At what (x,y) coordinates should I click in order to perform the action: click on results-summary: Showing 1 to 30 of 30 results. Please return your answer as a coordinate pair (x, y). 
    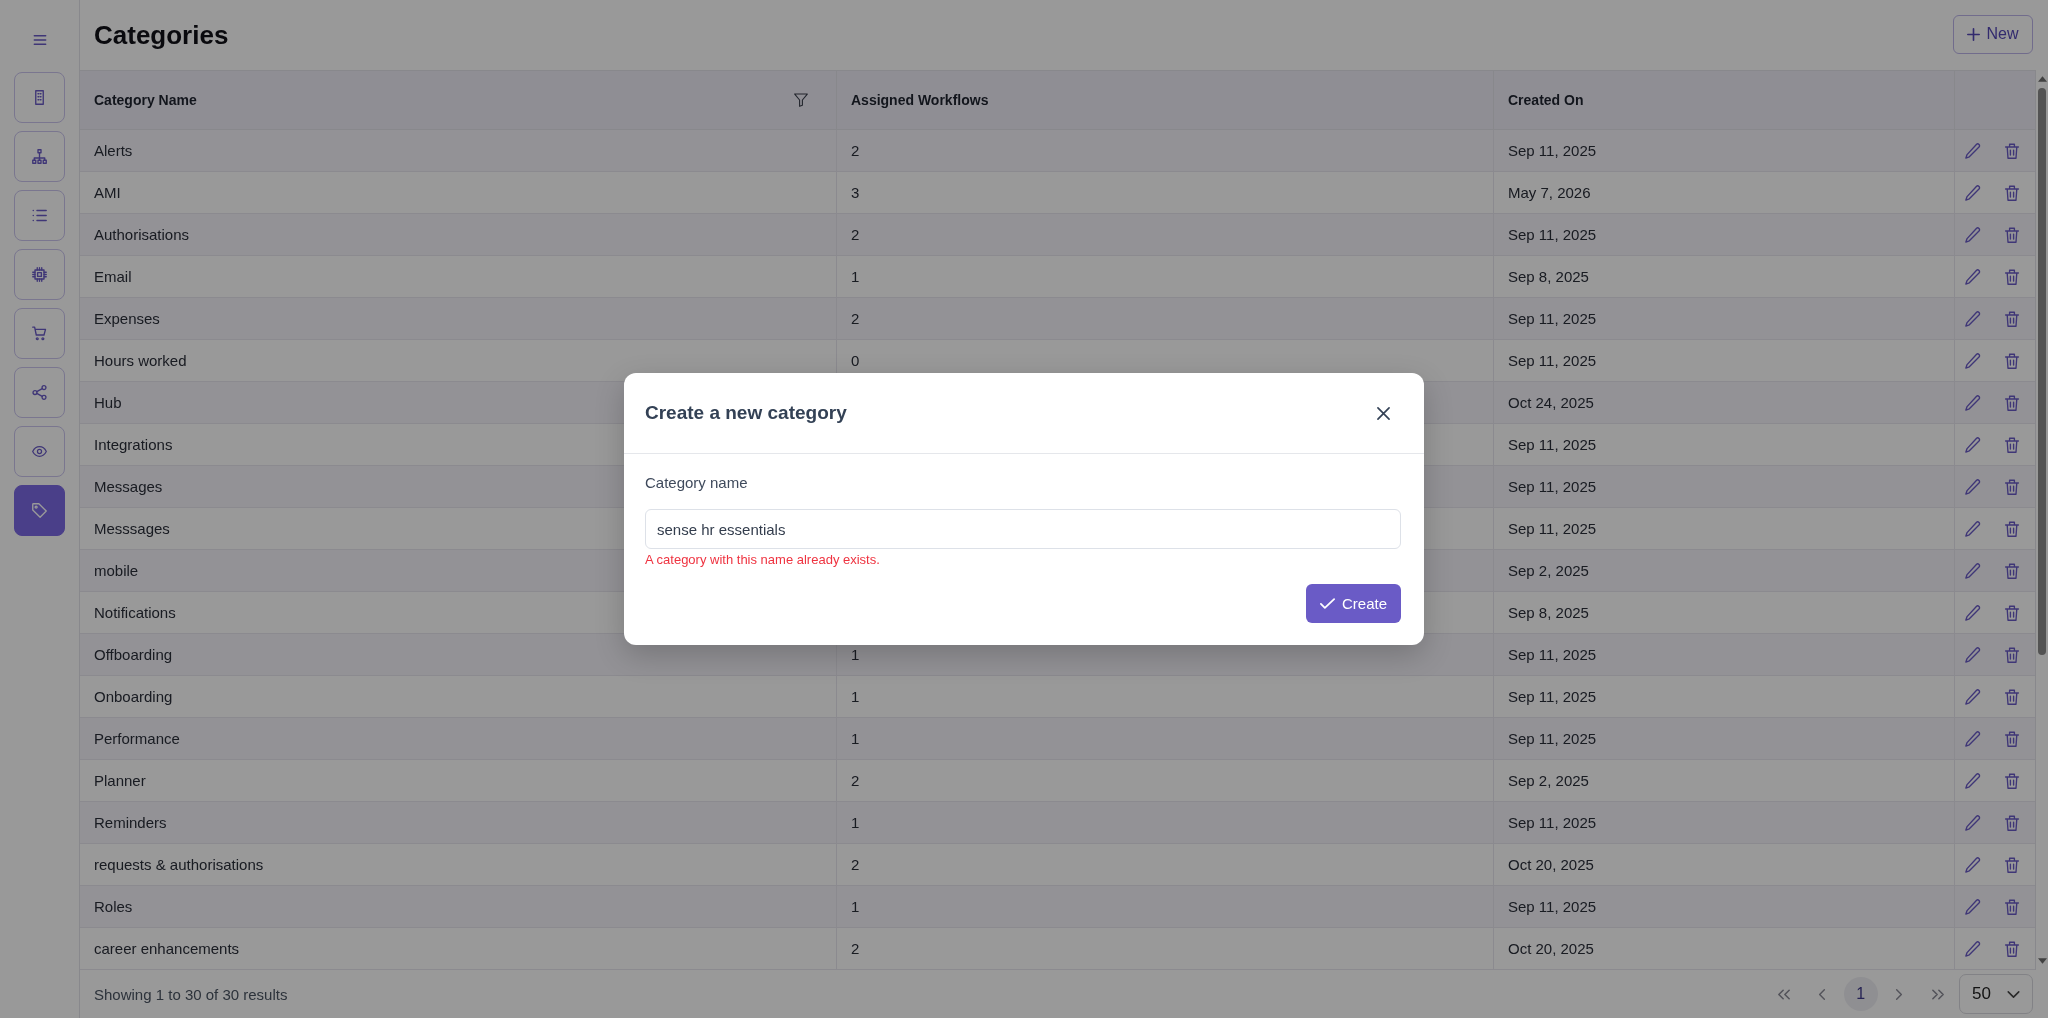
    Looking at the image, I should click on (191, 994).